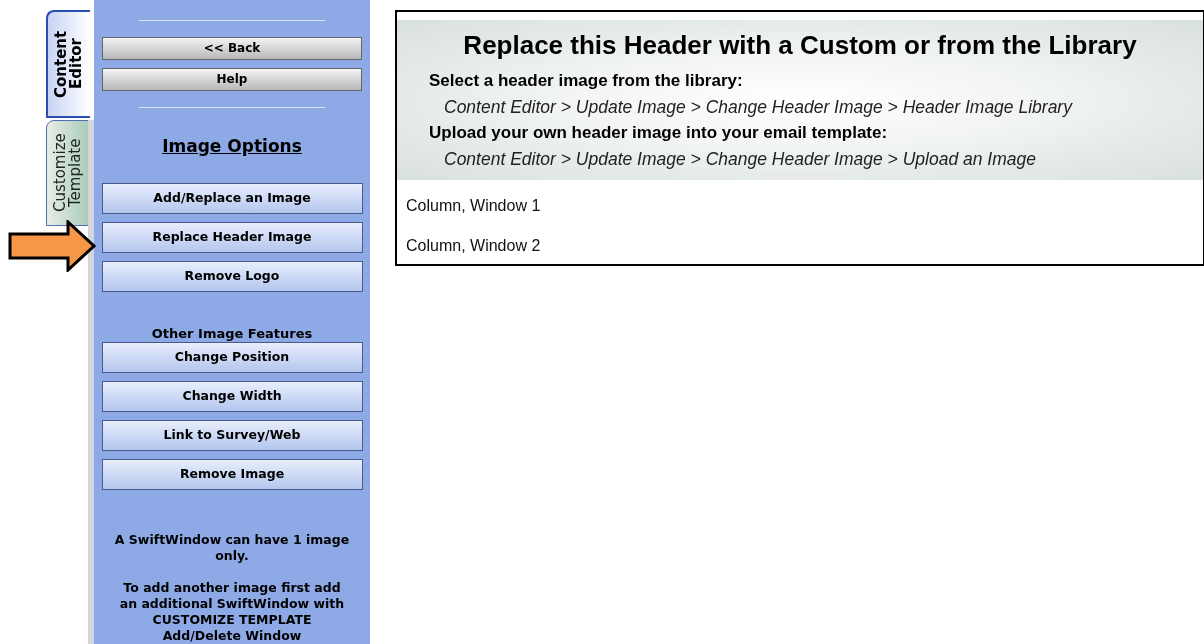 The width and height of the screenshot is (1204, 644). Describe the element at coordinates (586, 81) in the screenshot. I see `instruction-heading: Select a header image from the library:` at that location.